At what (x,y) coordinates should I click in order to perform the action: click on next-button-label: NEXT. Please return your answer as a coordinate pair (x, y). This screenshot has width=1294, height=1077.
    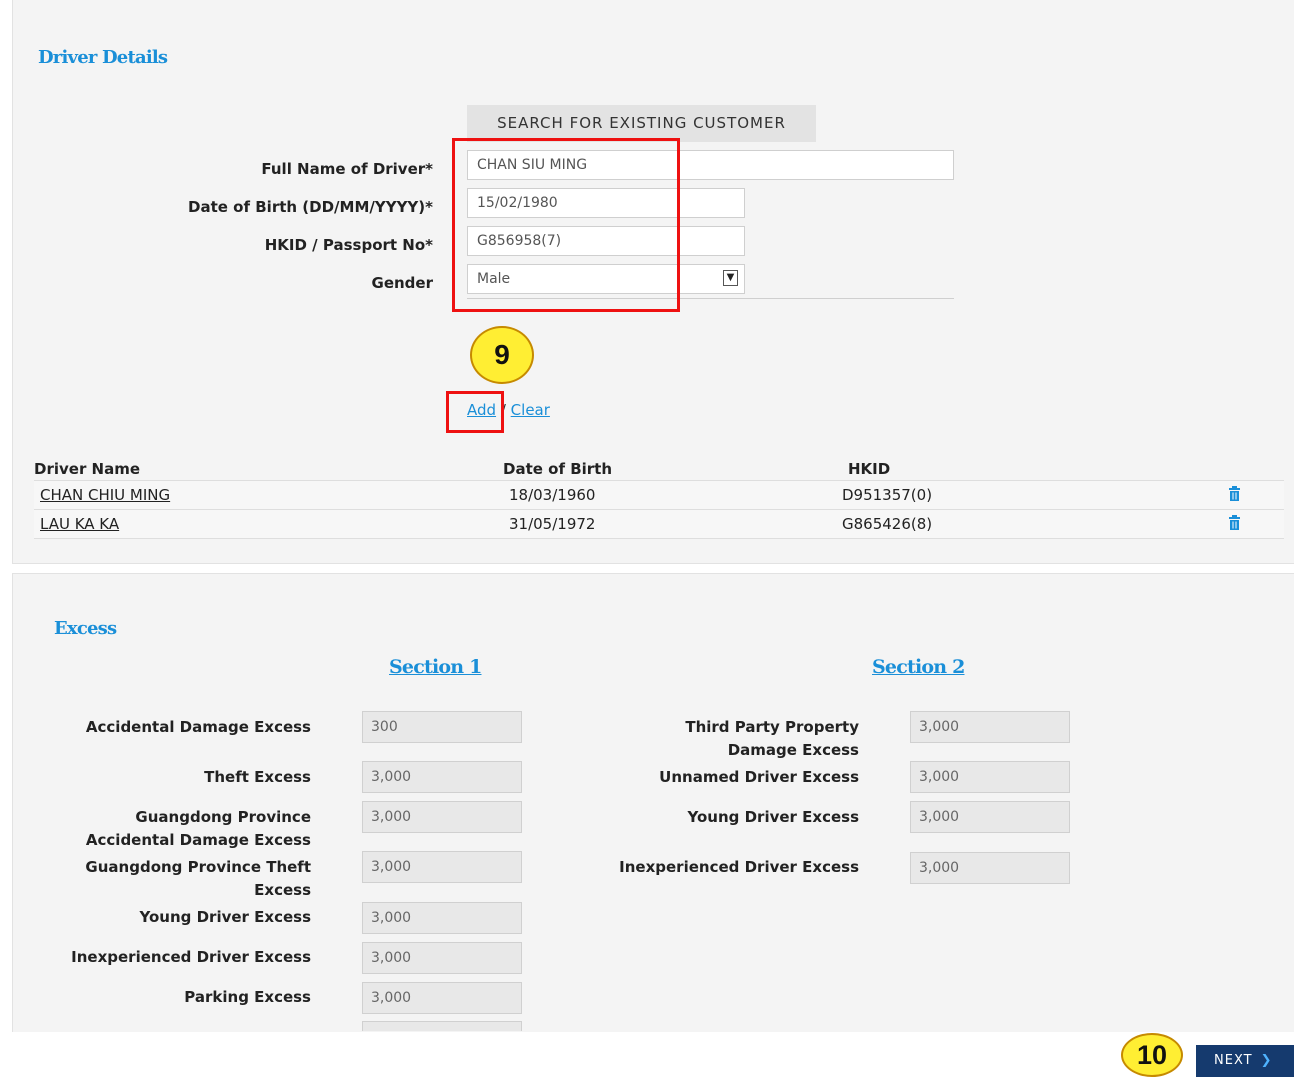
    Looking at the image, I should click on (1233, 1060).